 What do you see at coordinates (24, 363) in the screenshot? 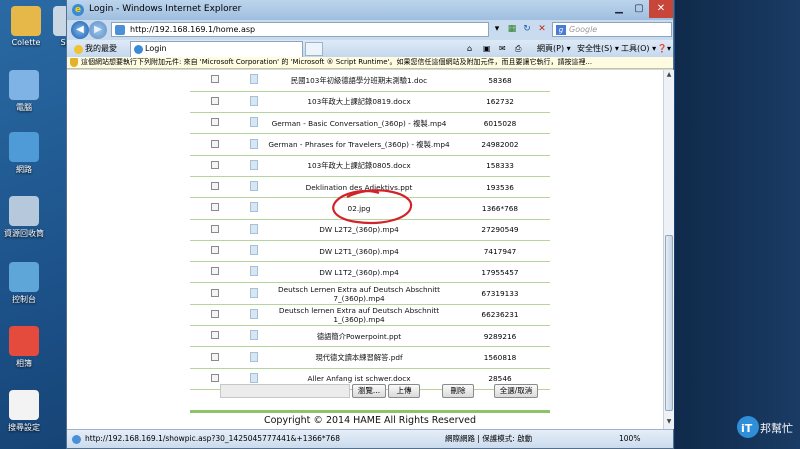
I see `desktop-icon-label: 相簿` at bounding box center [24, 363].